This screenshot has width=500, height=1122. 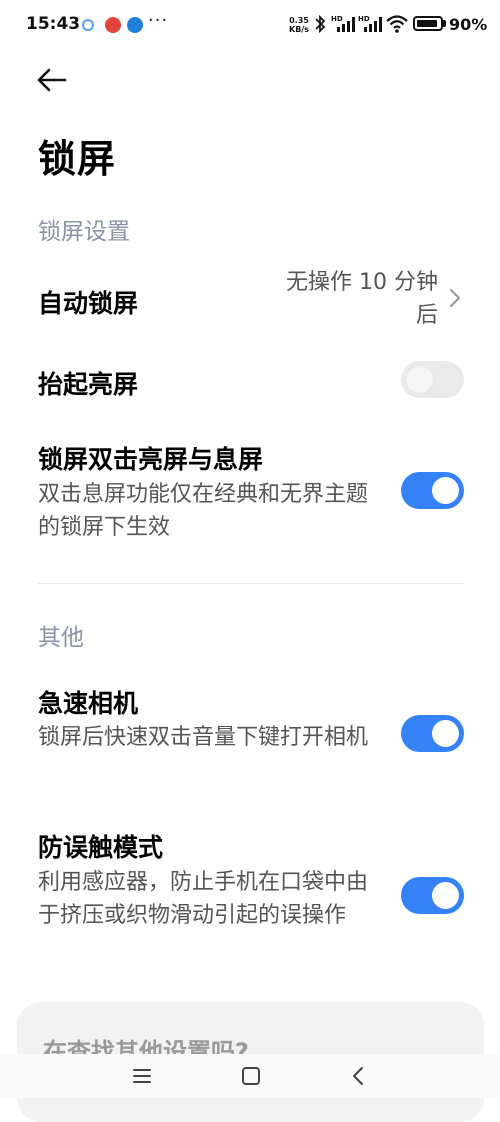 I want to click on section-divider, so click(x=251, y=583).